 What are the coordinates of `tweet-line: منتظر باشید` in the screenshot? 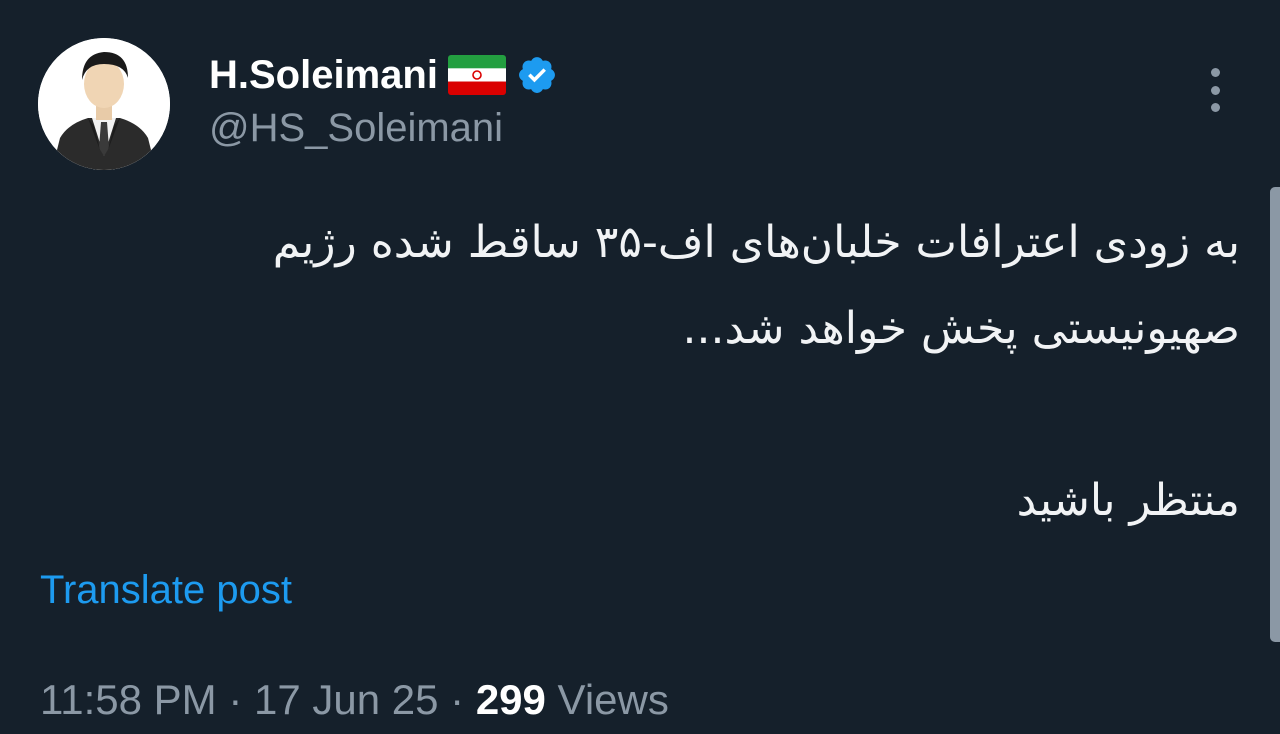 It's located at (1128, 500).